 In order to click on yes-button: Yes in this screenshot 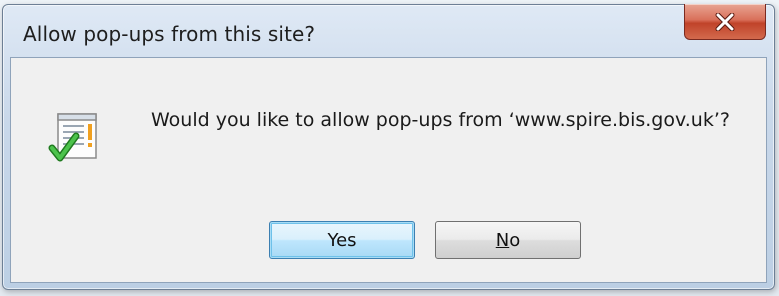, I will do `click(342, 240)`.